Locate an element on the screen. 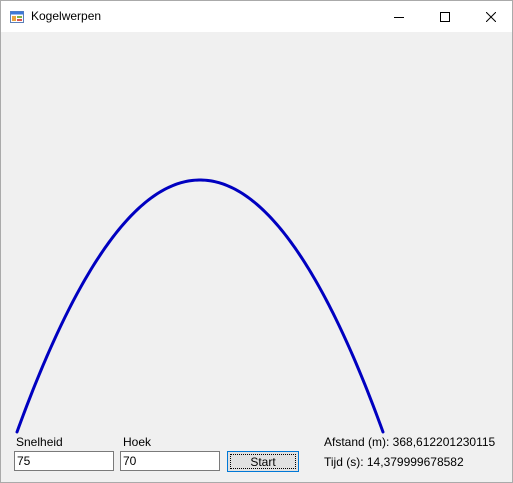 This screenshot has width=513, height=483. close-icon is located at coordinates (491, 16).